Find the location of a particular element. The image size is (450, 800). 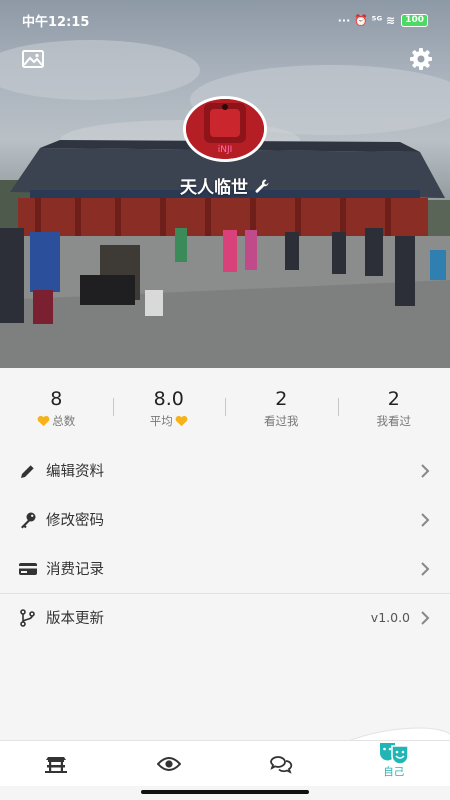

nav-tab-chat is located at coordinates (281, 763).